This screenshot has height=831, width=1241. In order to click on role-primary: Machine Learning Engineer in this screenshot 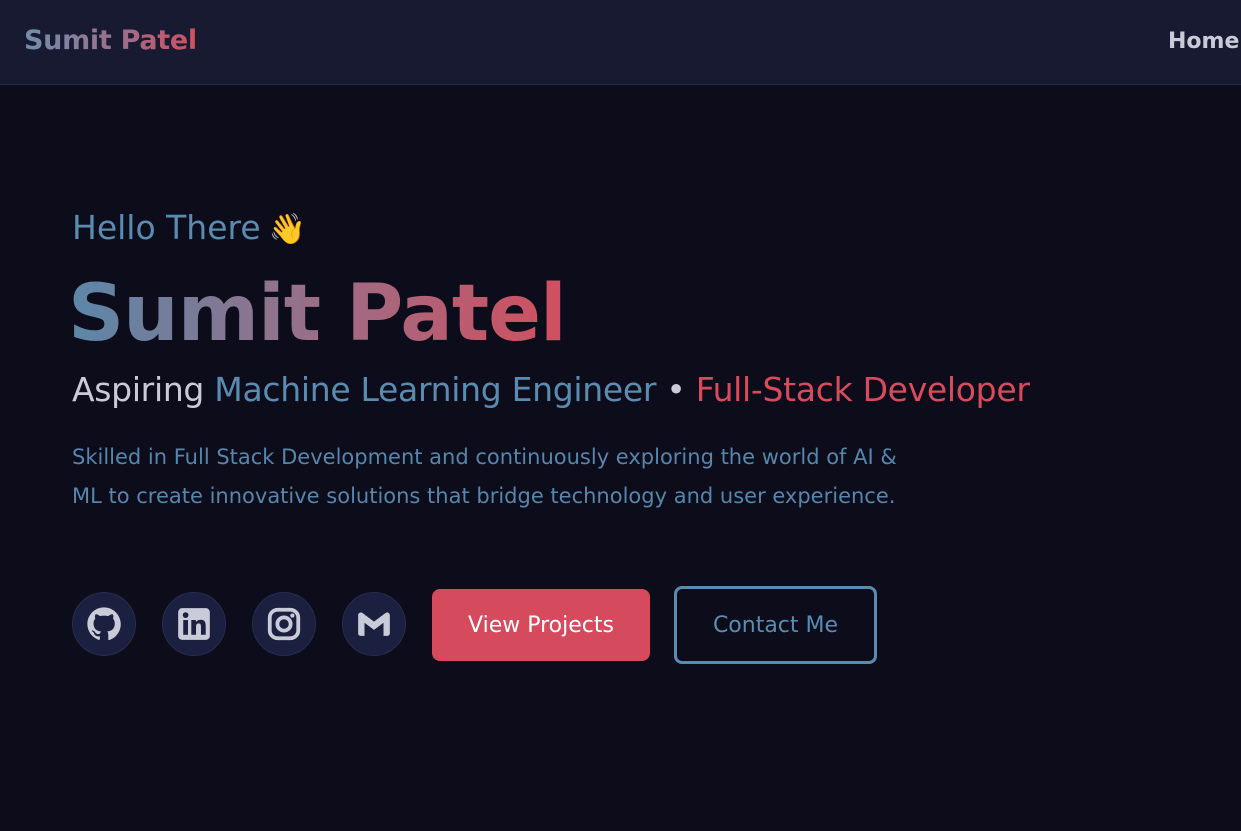, I will do `click(435, 389)`.